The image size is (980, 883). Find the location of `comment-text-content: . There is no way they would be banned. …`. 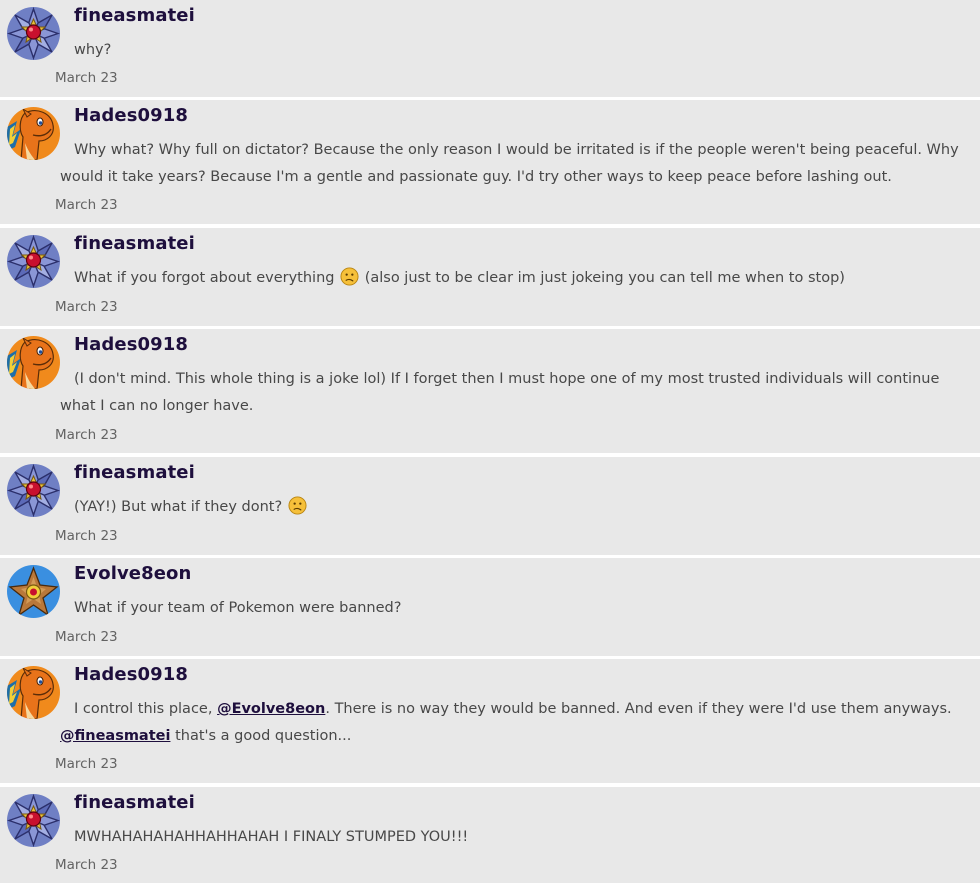

comment-text-content: . There is no way they would be banned. … is located at coordinates (638, 709).